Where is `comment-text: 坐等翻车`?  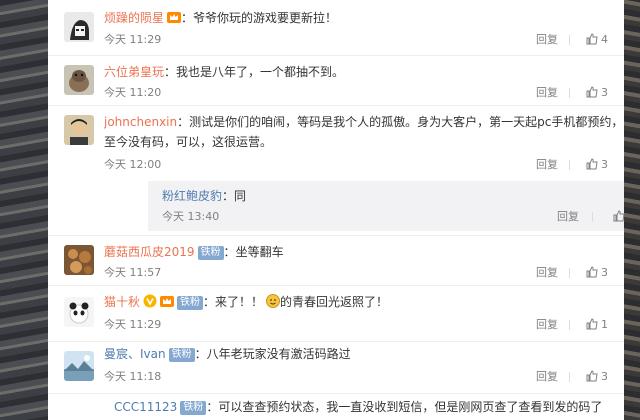 comment-text: 坐等翻车 is located at coordinates (259, 252).